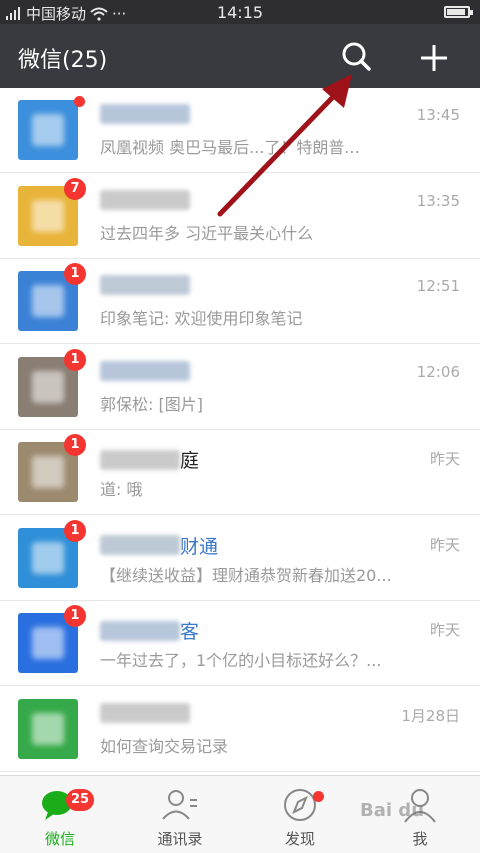 This screenshot has height=853, width=480. Describe the element at coordinates (199, 546) in the screenshot. I see `chat-name-visible: 财通` at that location.